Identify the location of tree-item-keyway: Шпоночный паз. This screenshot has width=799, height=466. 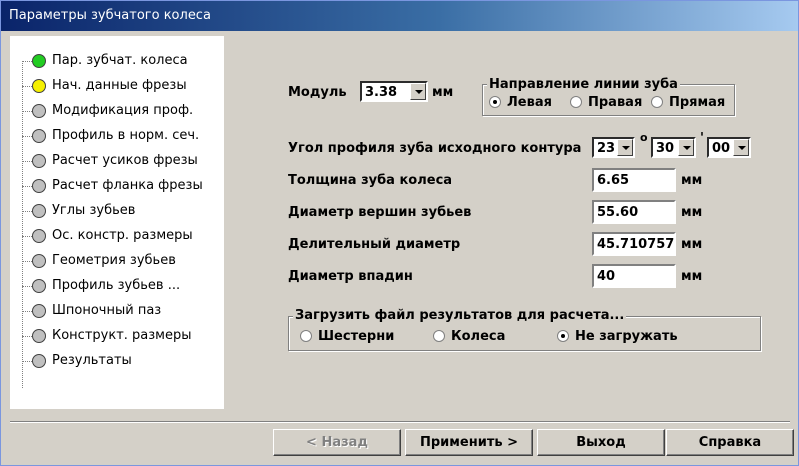
(117, 312).